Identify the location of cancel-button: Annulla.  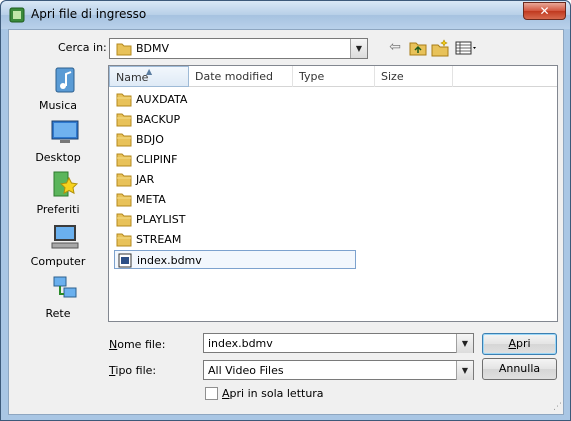
(519, 369).